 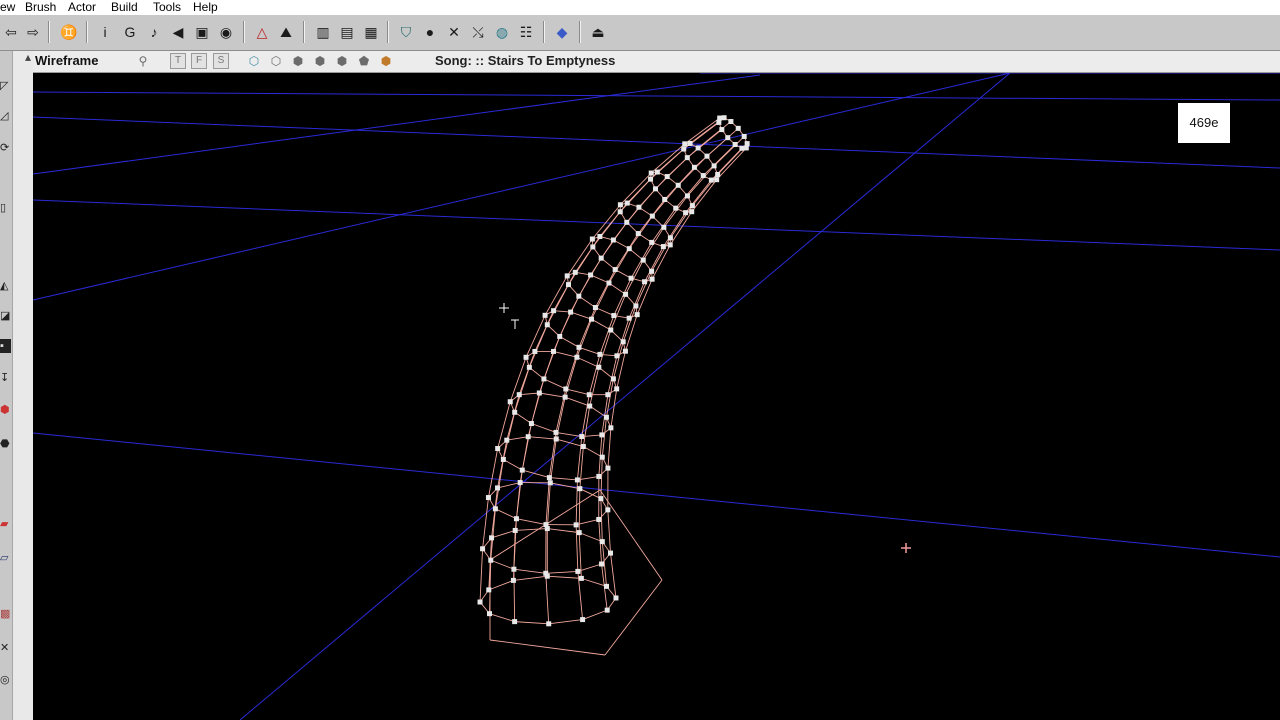 I want to click on camera-icon: ◸, so click(x=5, y=86).